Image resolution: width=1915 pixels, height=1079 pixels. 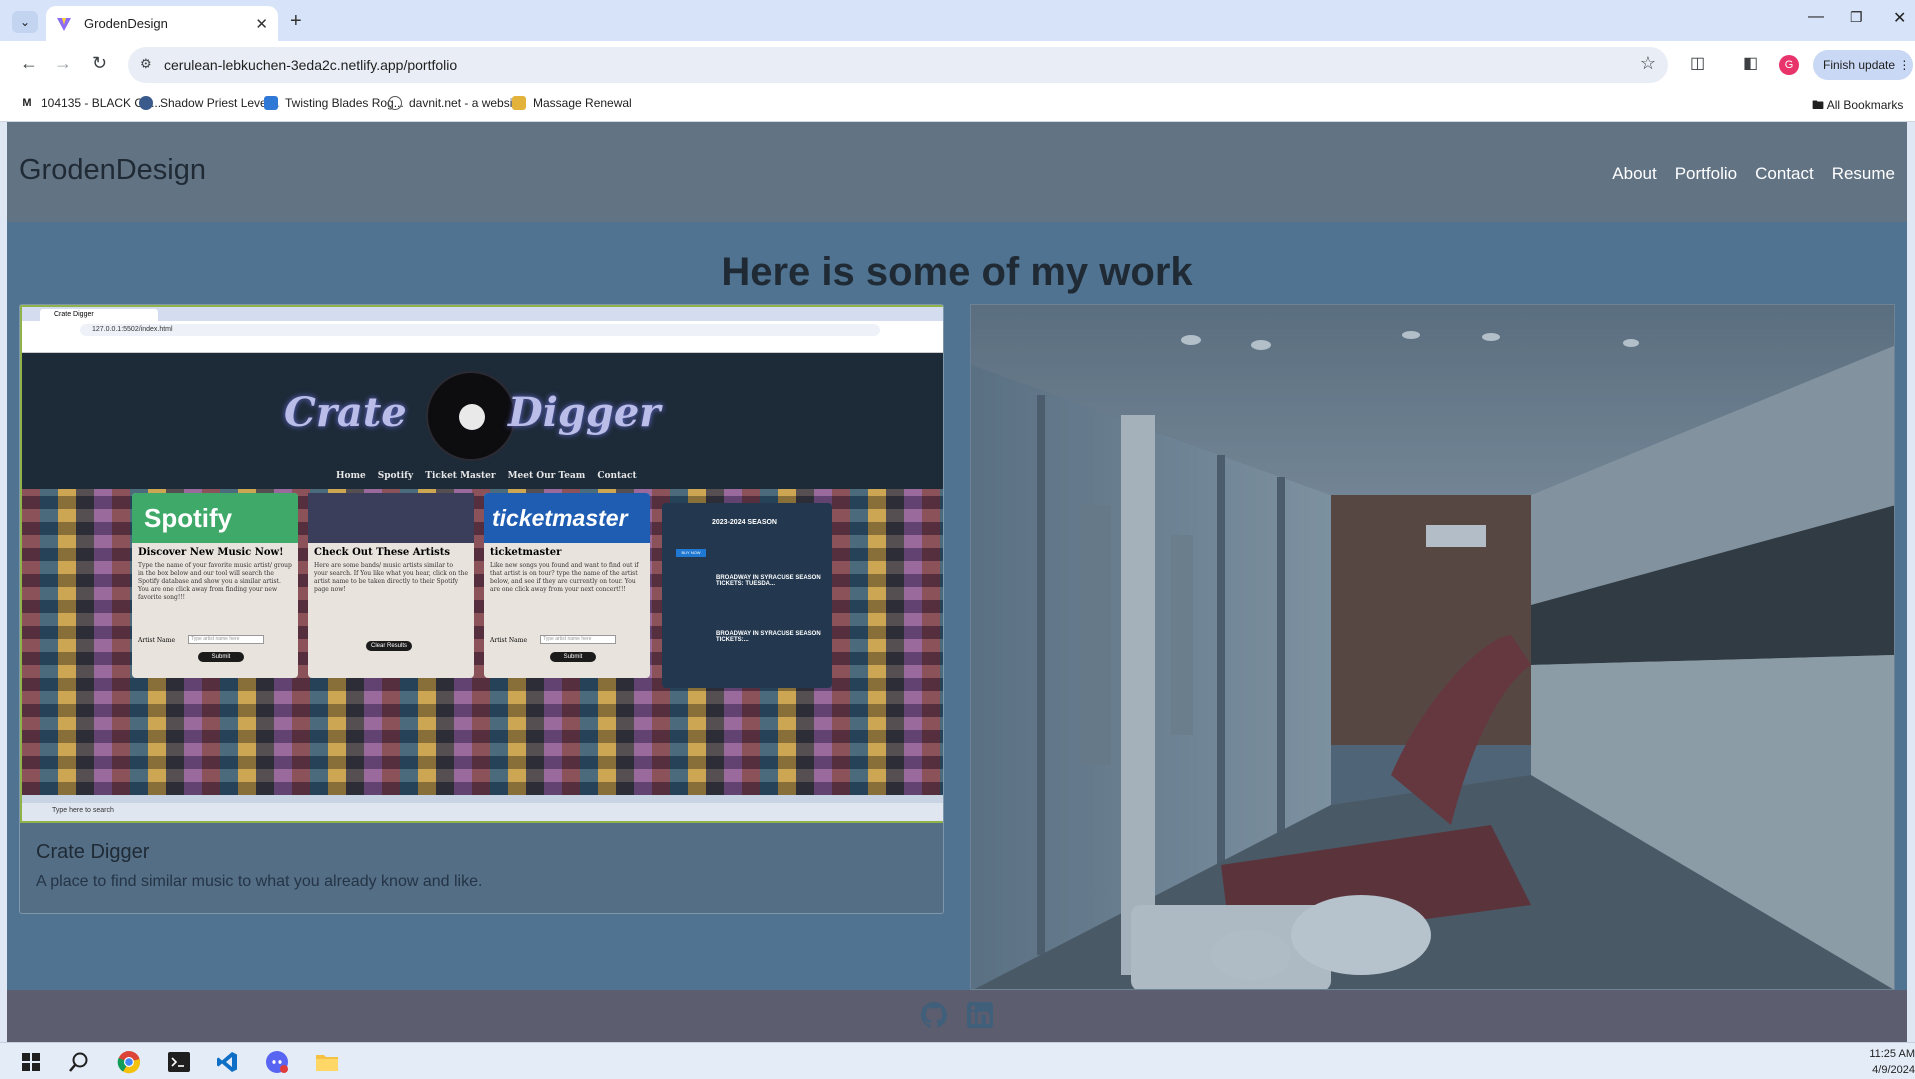 What do you see at coordinates (460, 476) in the screenshot?
I see `mini-nav-item: Ticket Master` at bounding box center [460, 476].